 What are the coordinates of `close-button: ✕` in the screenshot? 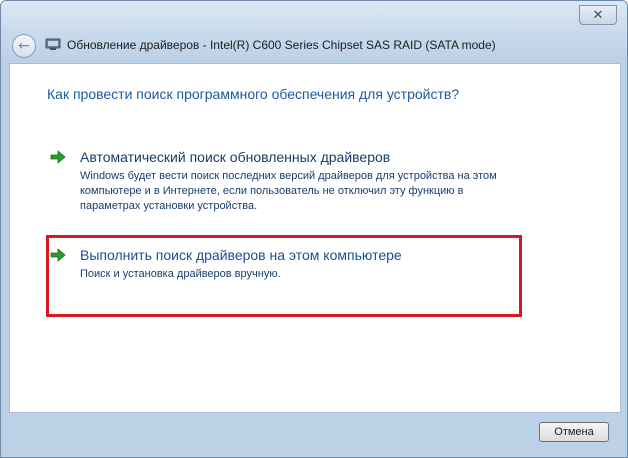 It's located at (598, 15).